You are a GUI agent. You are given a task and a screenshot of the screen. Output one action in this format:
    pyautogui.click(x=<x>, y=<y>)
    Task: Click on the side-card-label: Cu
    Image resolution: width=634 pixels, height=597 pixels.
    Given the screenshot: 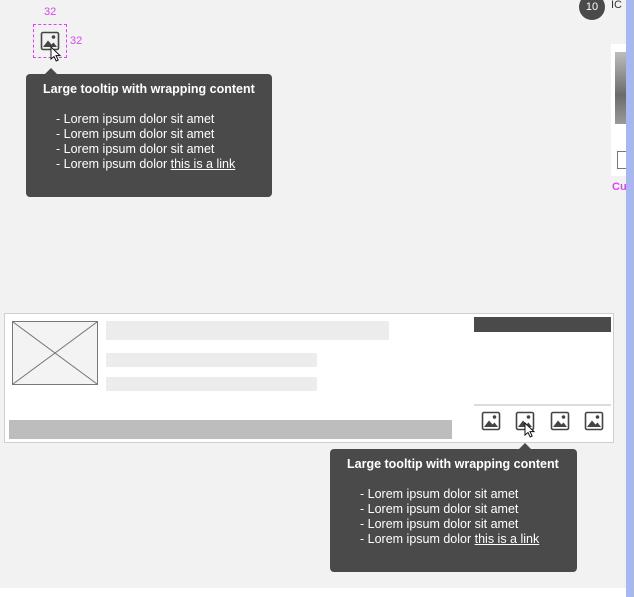 What is the action you would take?
    pyautogui.click(x=619, y=187)
    